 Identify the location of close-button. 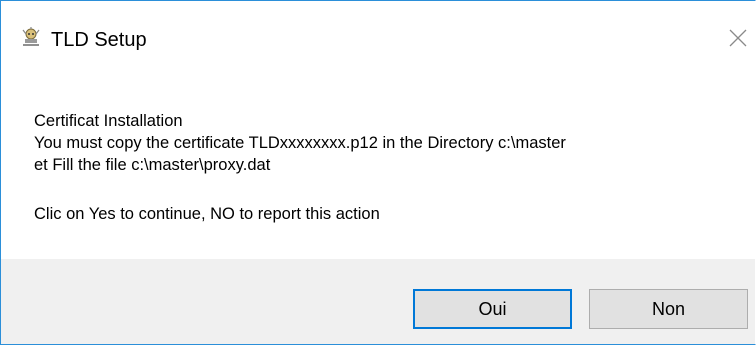
(738, 38).